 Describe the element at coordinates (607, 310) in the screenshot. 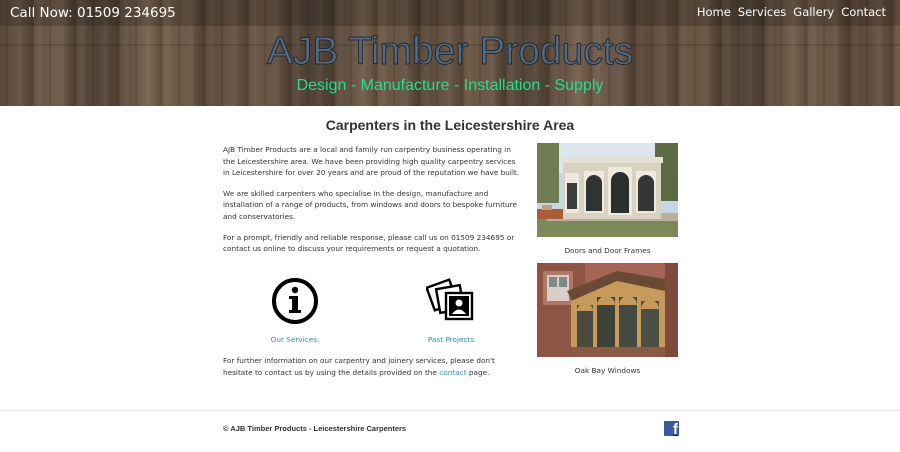

I see `photo-oak-bay-windows` at that location.